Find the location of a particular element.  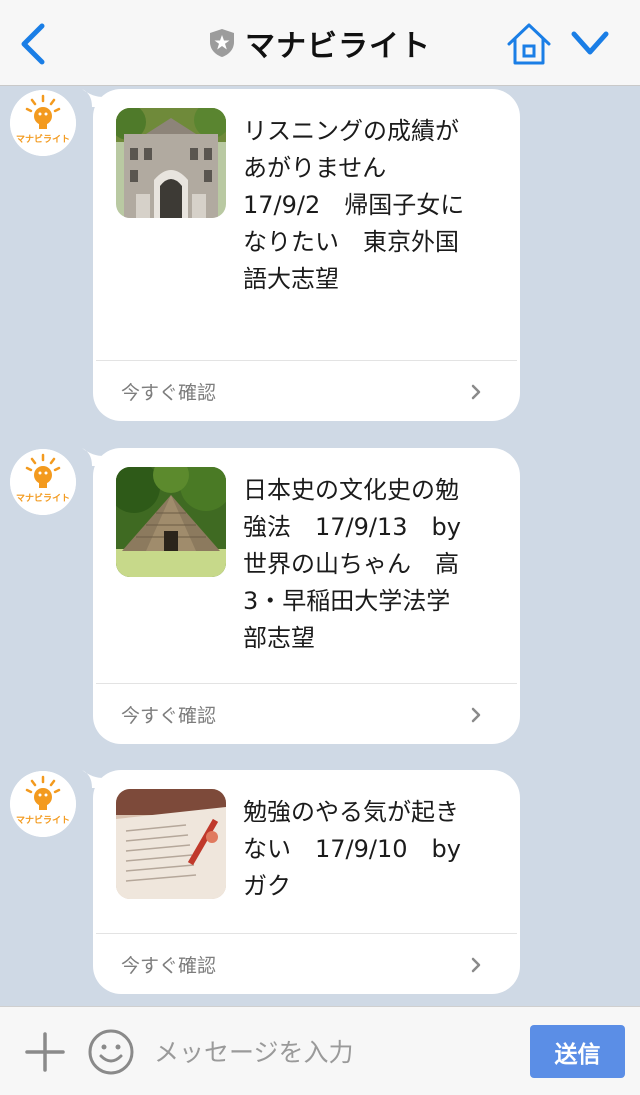

emoji-button is located at coordinates (111, 1052).